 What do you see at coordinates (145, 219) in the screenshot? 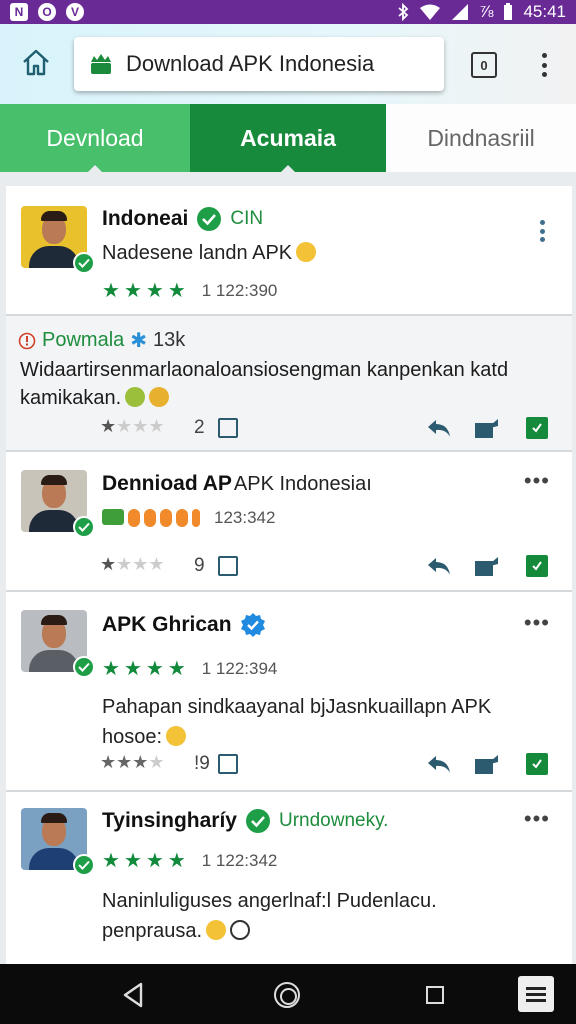
I see `post-author: Indoneai` at bounding box center [145, 219].